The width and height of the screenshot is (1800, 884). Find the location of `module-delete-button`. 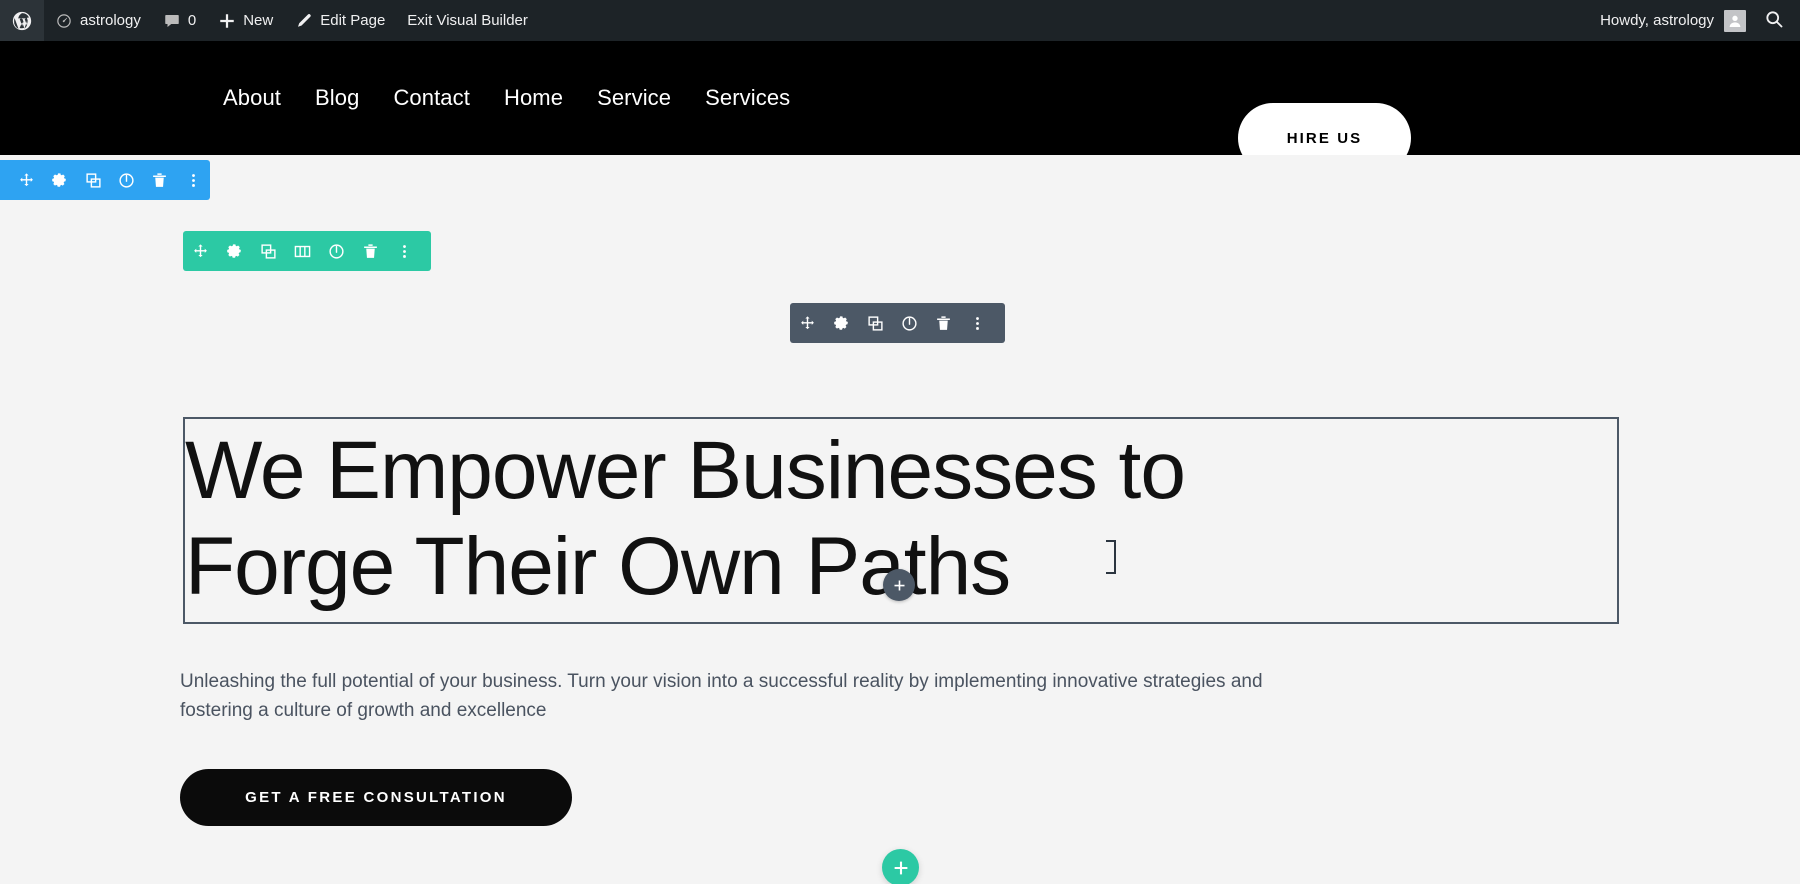

module-delete-button is located at coordinates (943, 323).